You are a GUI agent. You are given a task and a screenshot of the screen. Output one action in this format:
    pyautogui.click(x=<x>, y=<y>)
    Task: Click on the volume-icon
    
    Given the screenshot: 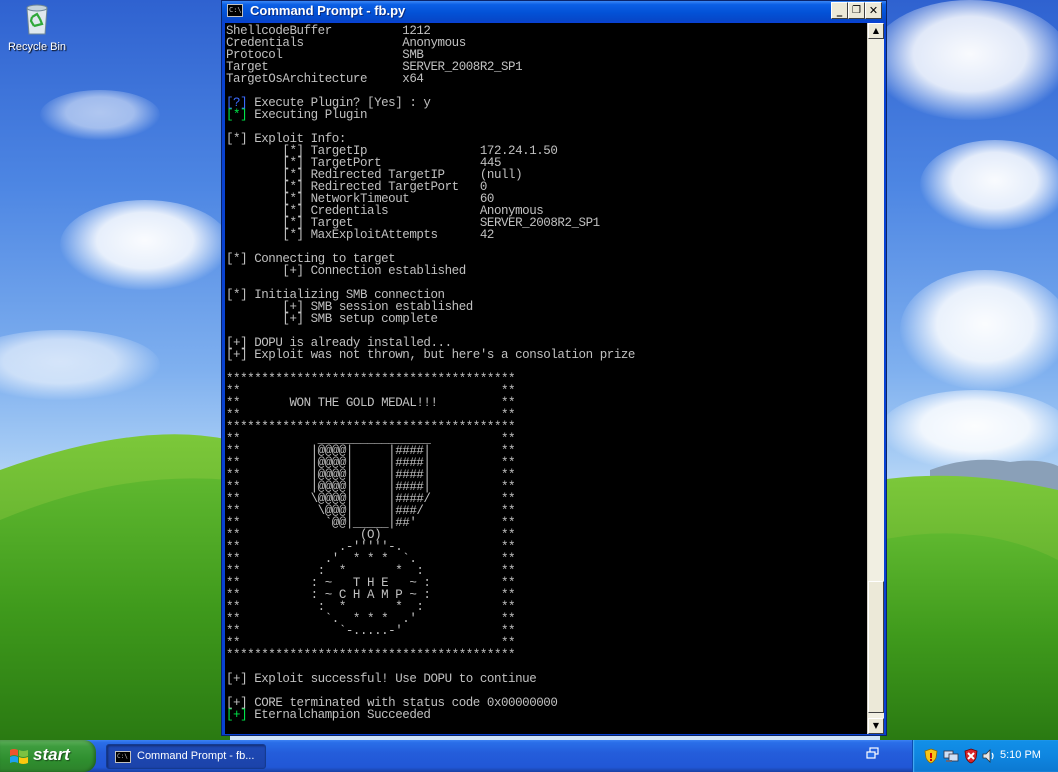 What is the action you would take?
    pyautogui.click(x=989, y=756)
    